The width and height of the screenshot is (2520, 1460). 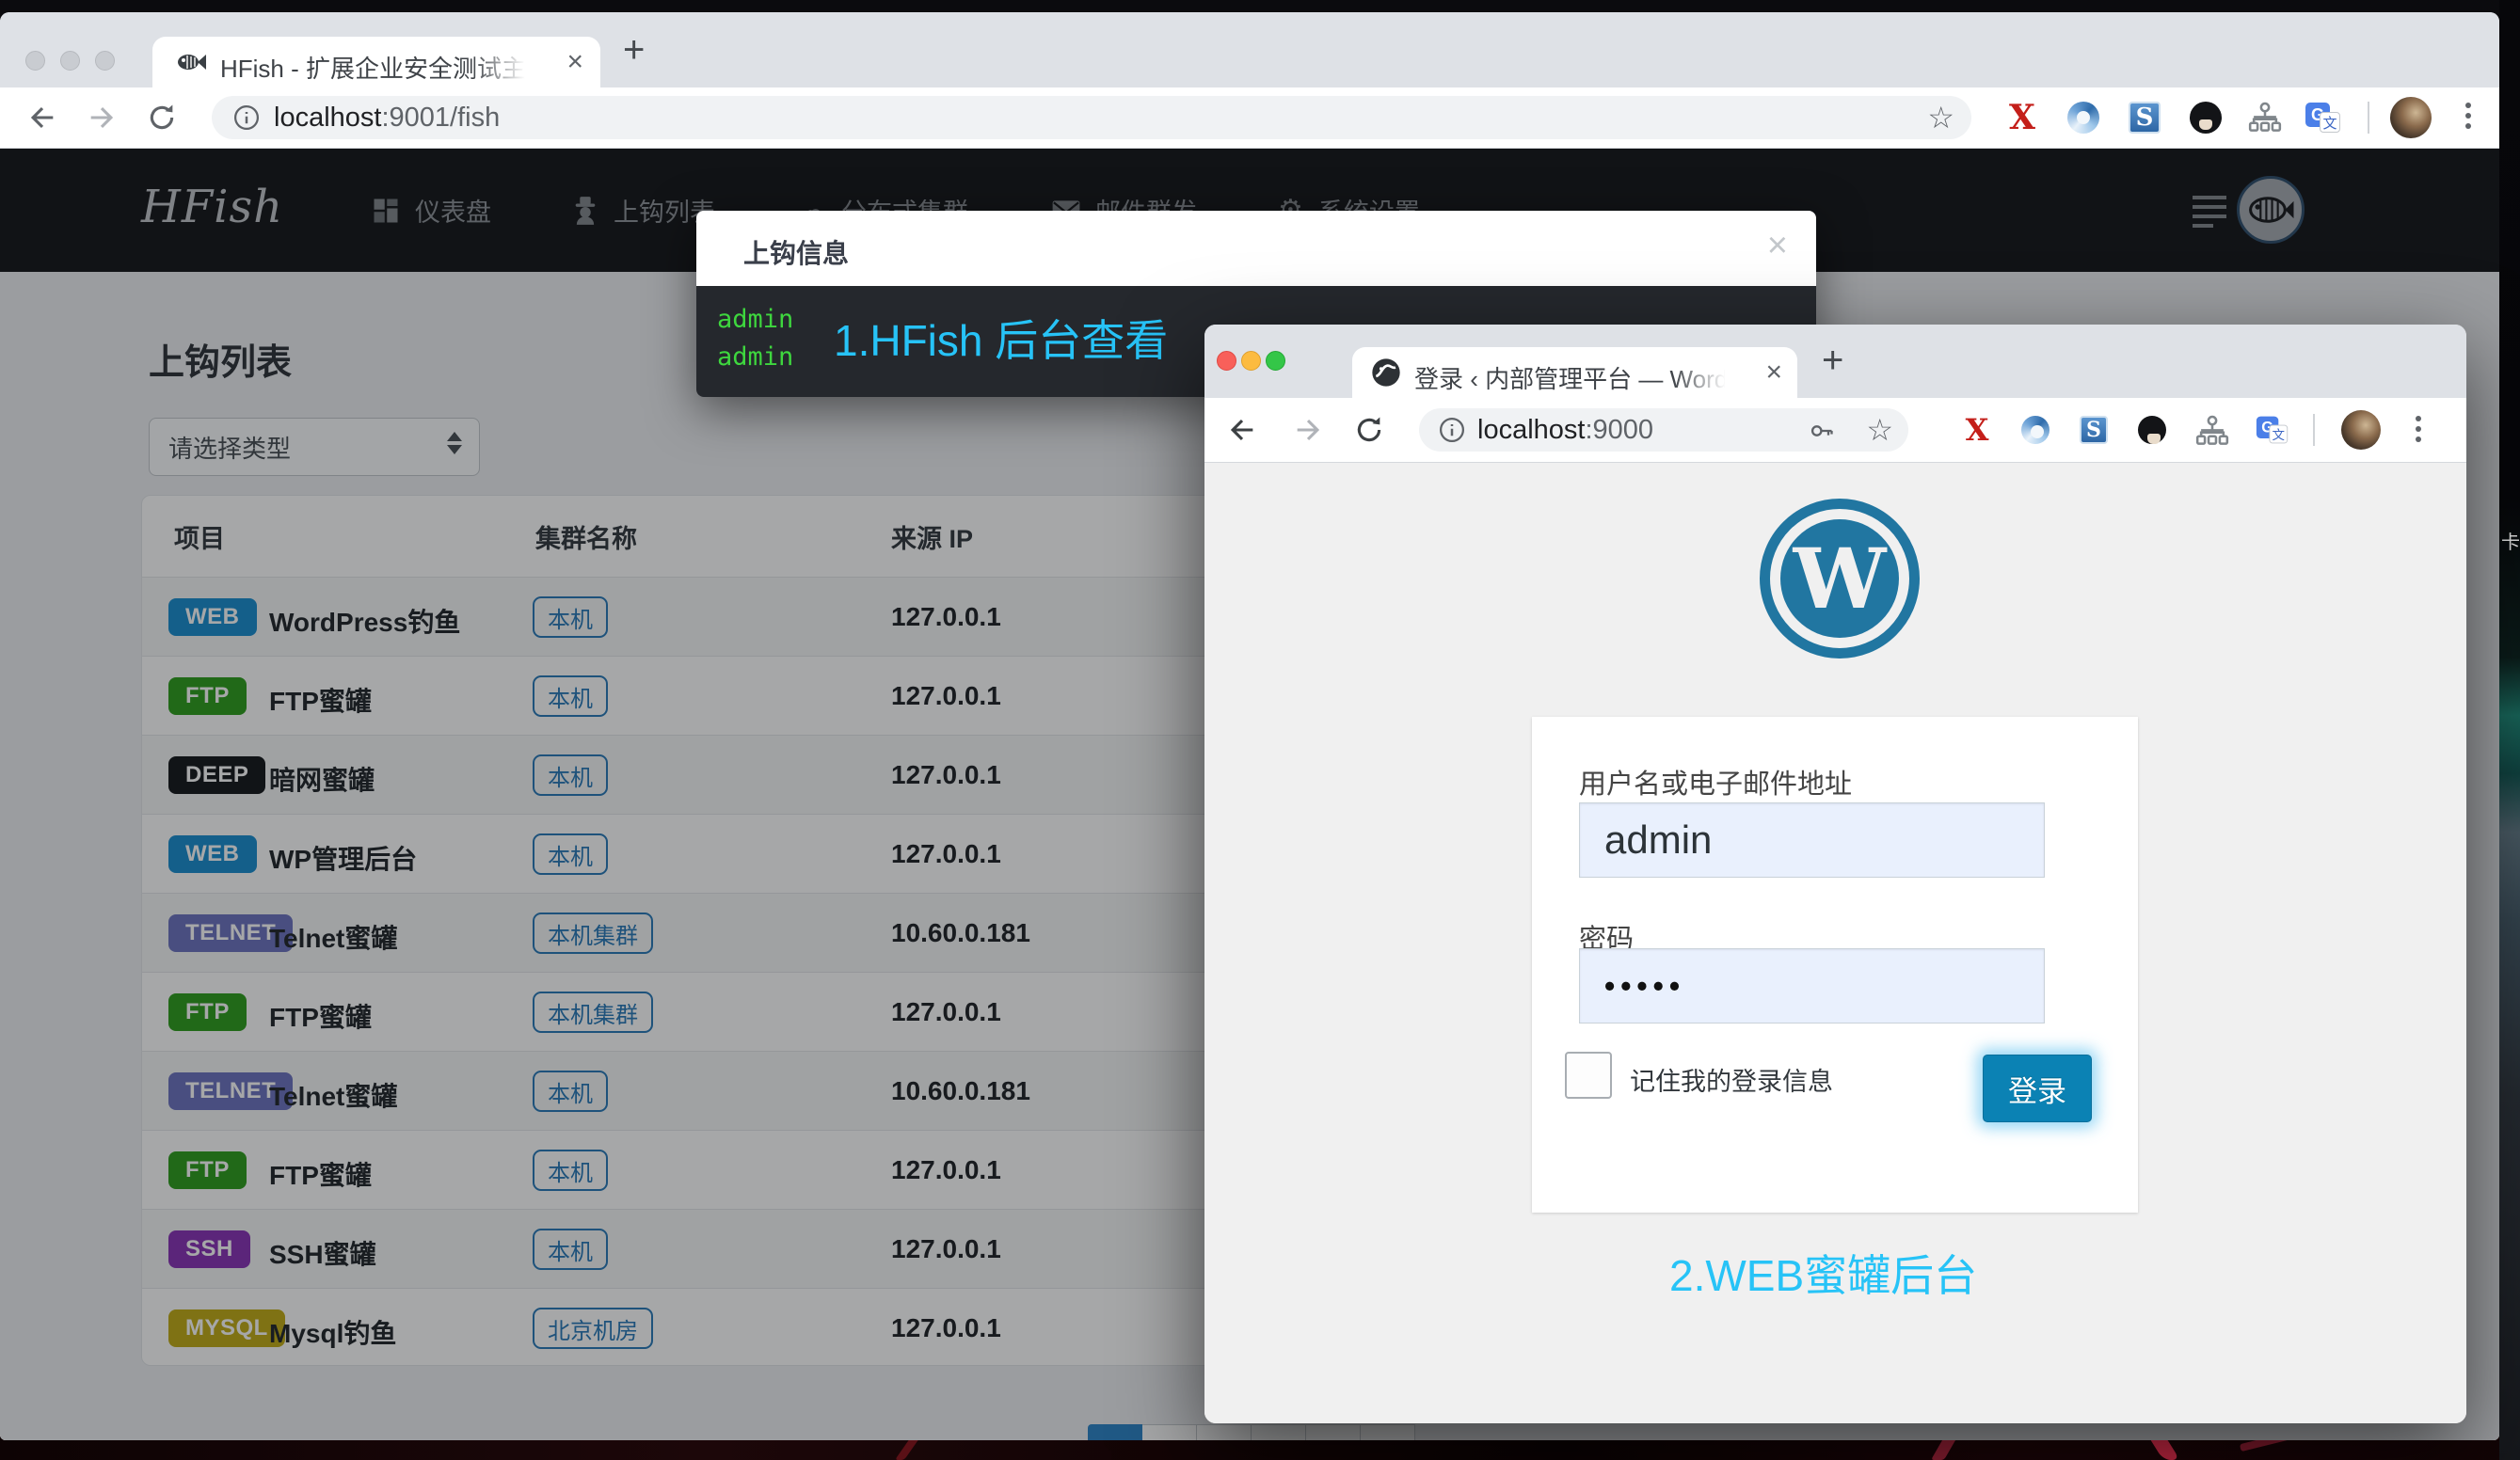 What do you see at coordinates (1663, 430) in the screenshot?
I see `wp-url-bar: localhost:9000 ☆` at bounding box center [1663, 430].